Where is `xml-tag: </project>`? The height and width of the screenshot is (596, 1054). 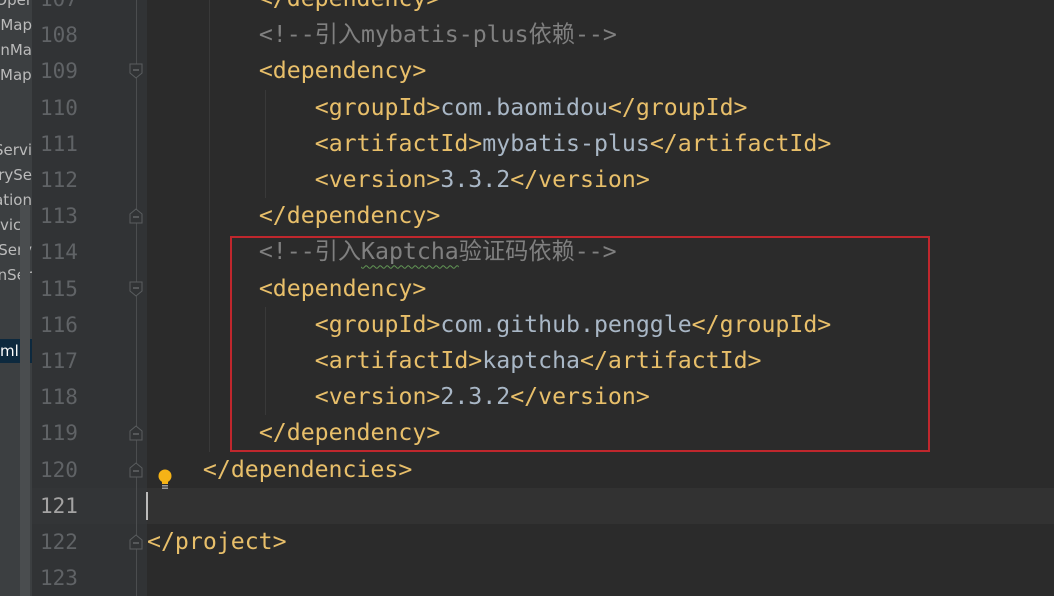 xml-tag: </project> is located at coordinates (217, 541).